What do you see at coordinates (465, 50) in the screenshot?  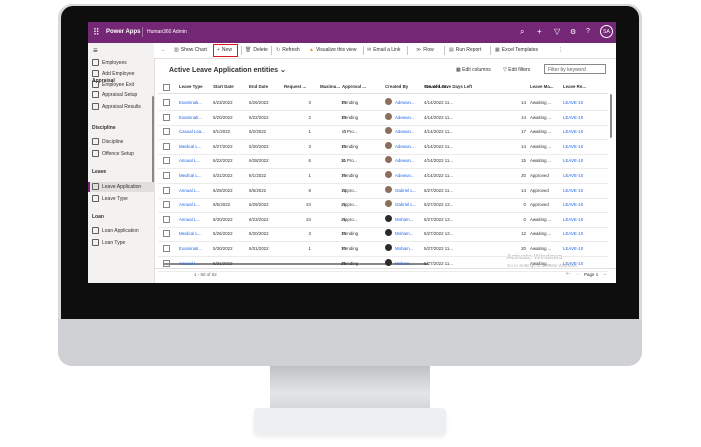 I see `run-report-button: ▤ Run Report` at bounding box center [465, 50].